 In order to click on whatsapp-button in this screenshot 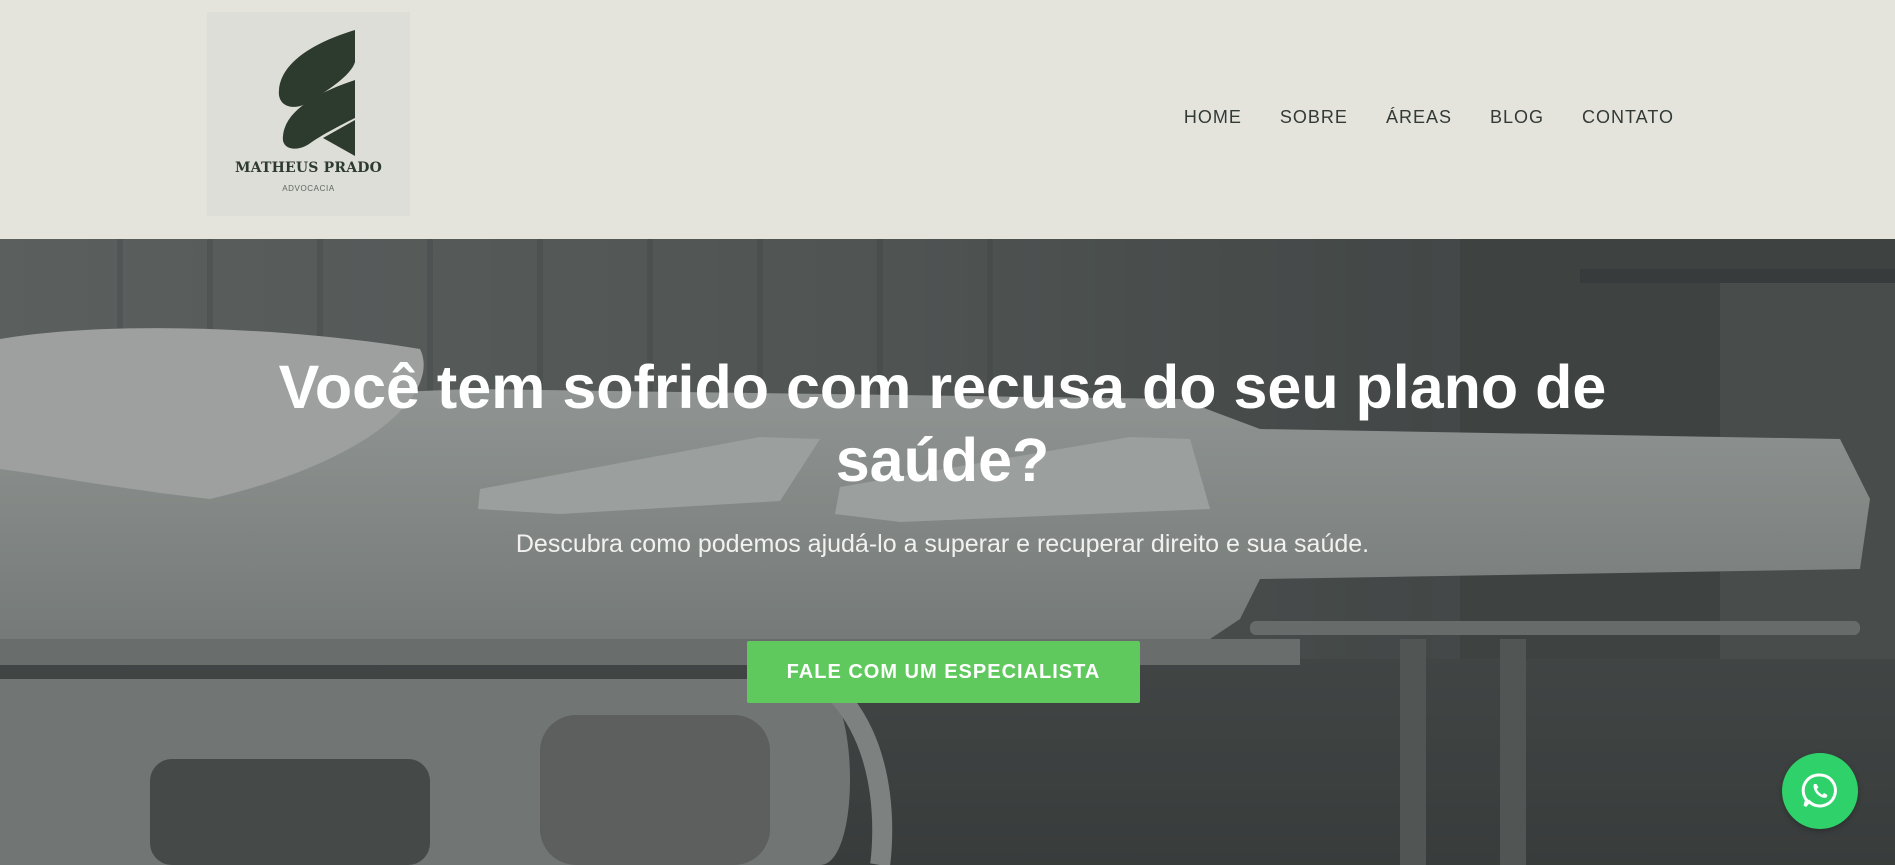, I will do `click(1820, 791)`.